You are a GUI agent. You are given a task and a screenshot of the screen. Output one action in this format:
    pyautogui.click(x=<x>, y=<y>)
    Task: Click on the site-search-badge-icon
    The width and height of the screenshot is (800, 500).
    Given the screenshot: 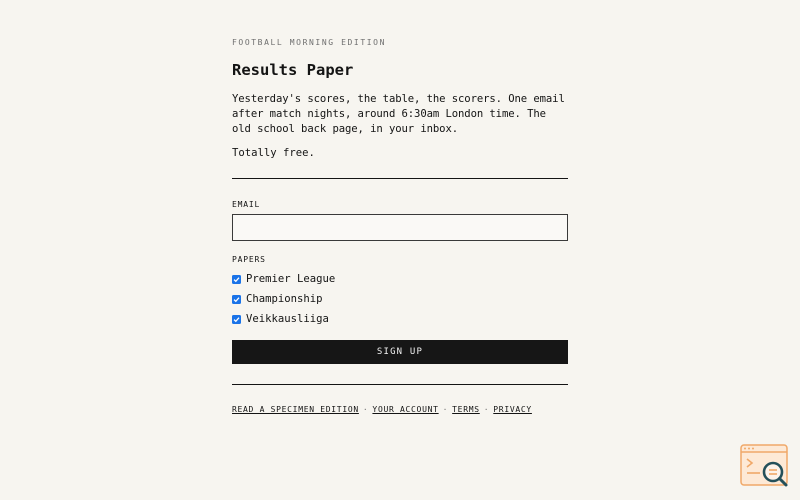 What is the action you would take?
    pyautogui.click(x=765, y=466)
    